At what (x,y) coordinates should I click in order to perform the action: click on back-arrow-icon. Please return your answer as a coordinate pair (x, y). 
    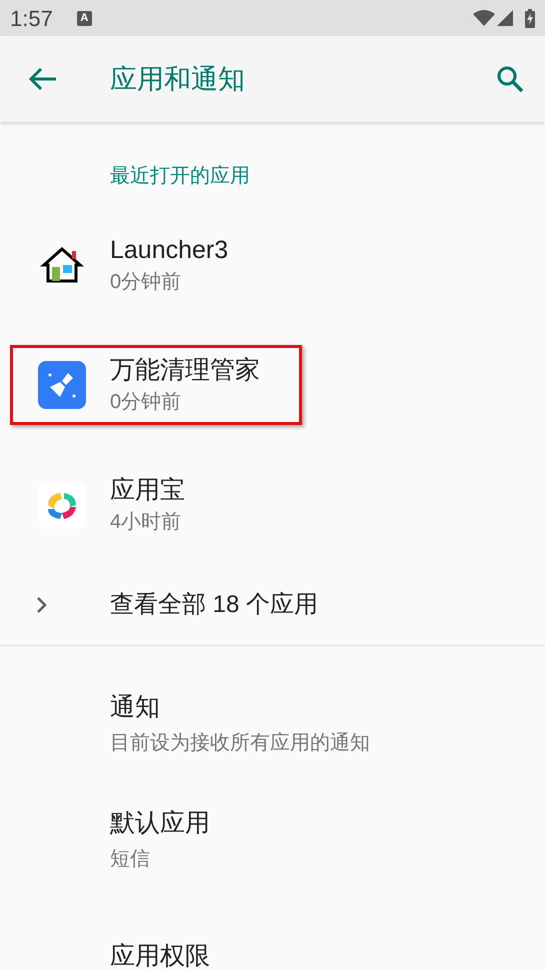
    Looking at the image, I should click on (43, 79).